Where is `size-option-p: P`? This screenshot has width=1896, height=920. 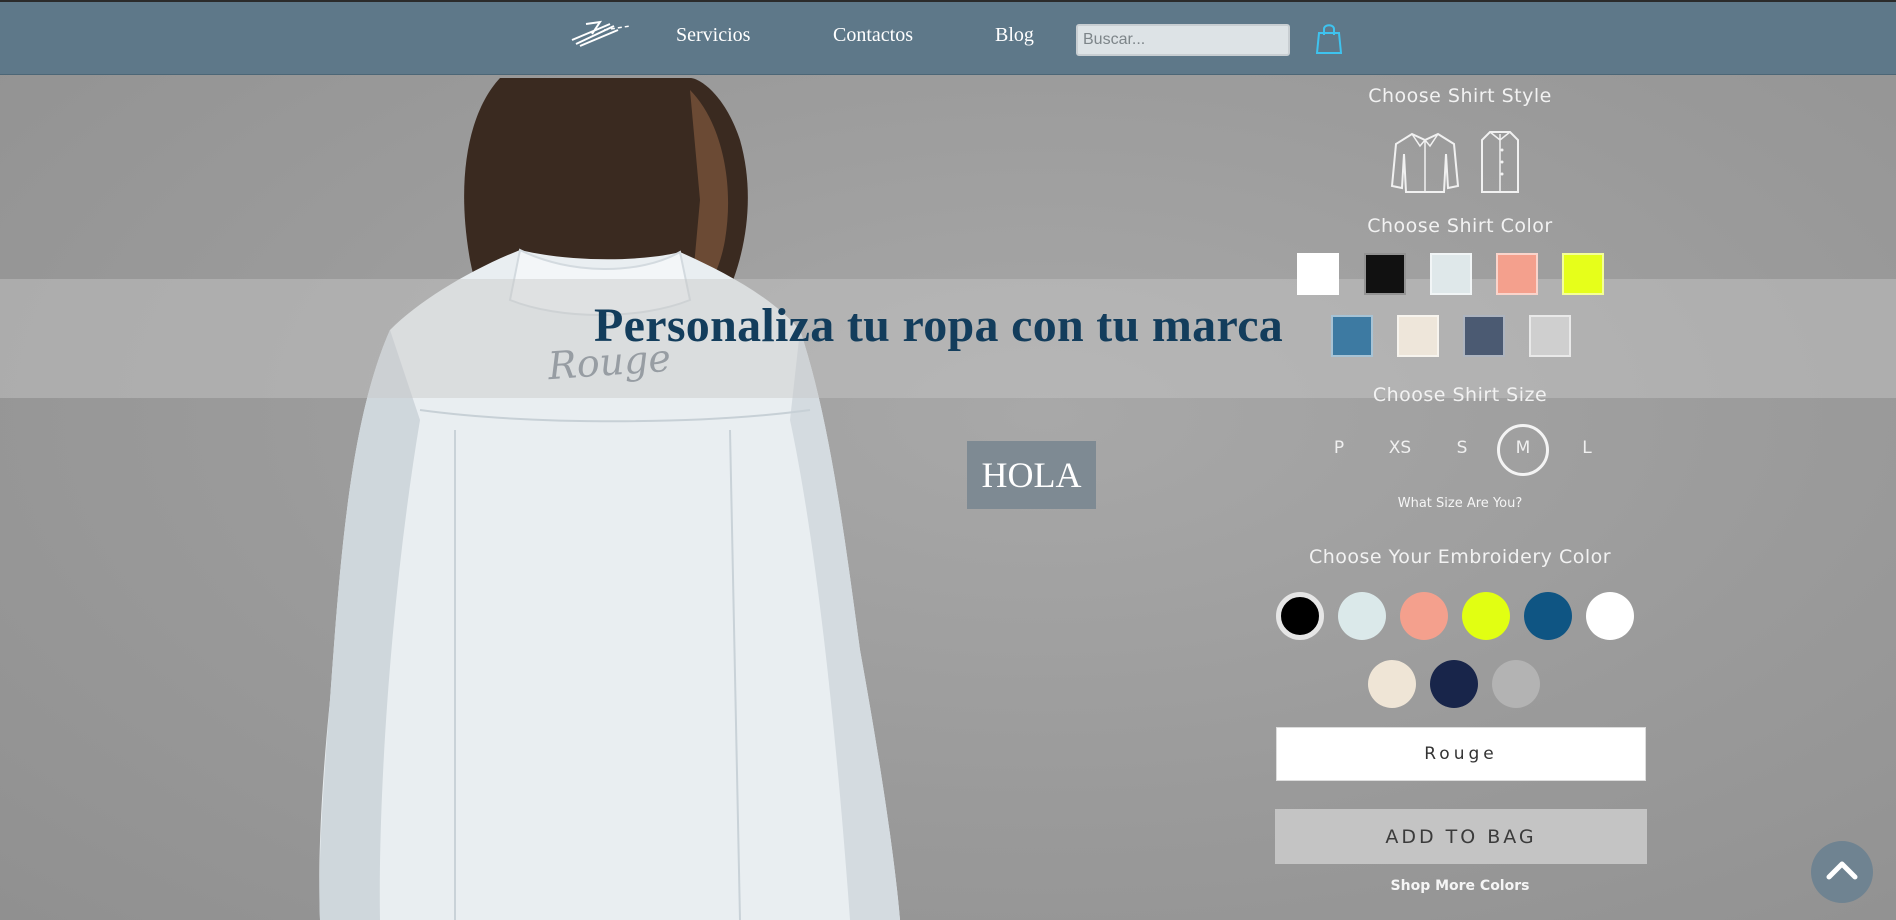 size-option-p: P is located at coordinates (1339, 448).